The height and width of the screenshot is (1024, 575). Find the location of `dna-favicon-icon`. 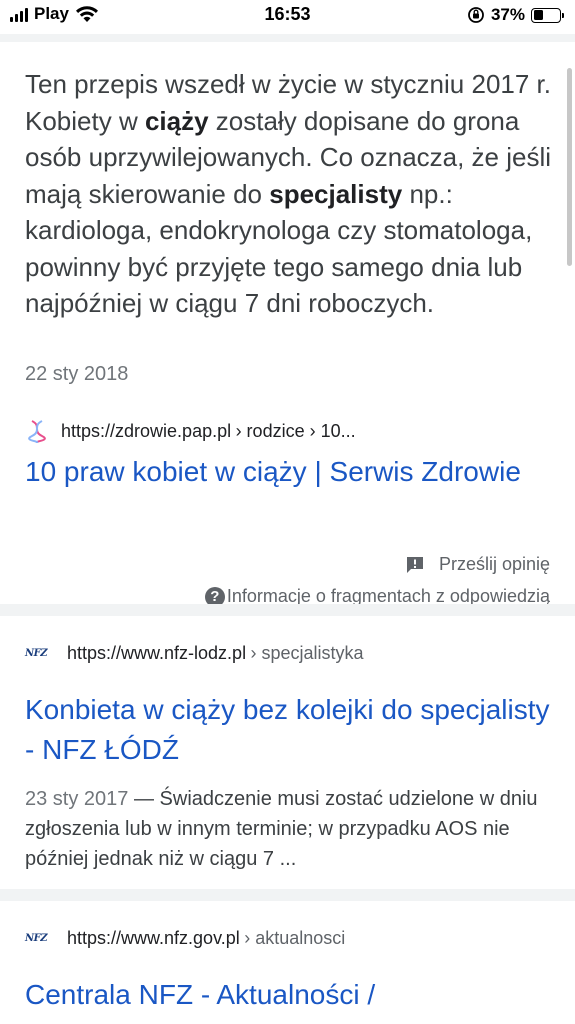

dna-favicon-icon is located at coordinates (37, 431).